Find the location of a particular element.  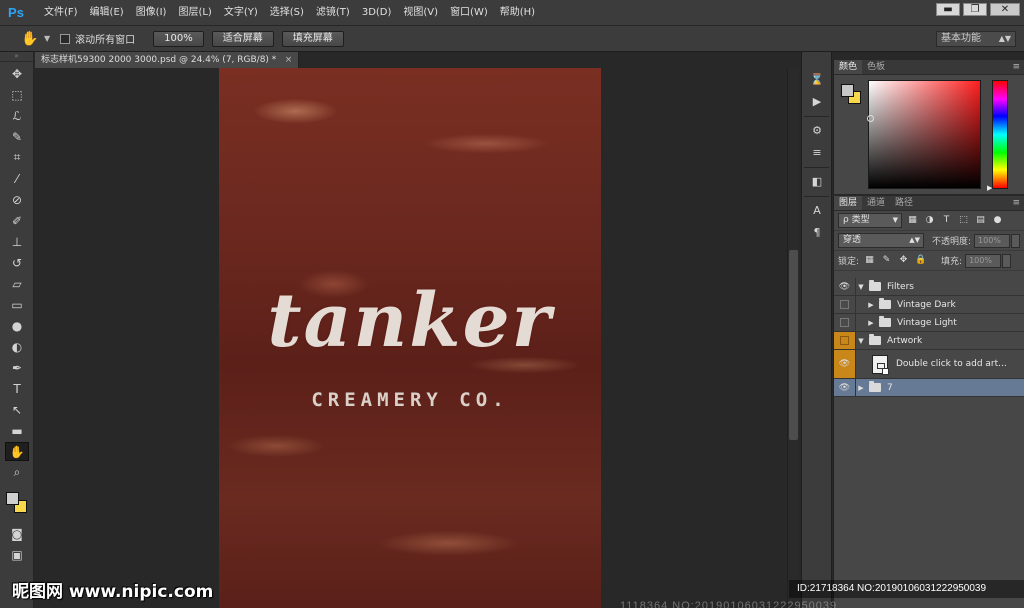

quick-select-tool-icon: ✎ is located at coordinates (17, 136).